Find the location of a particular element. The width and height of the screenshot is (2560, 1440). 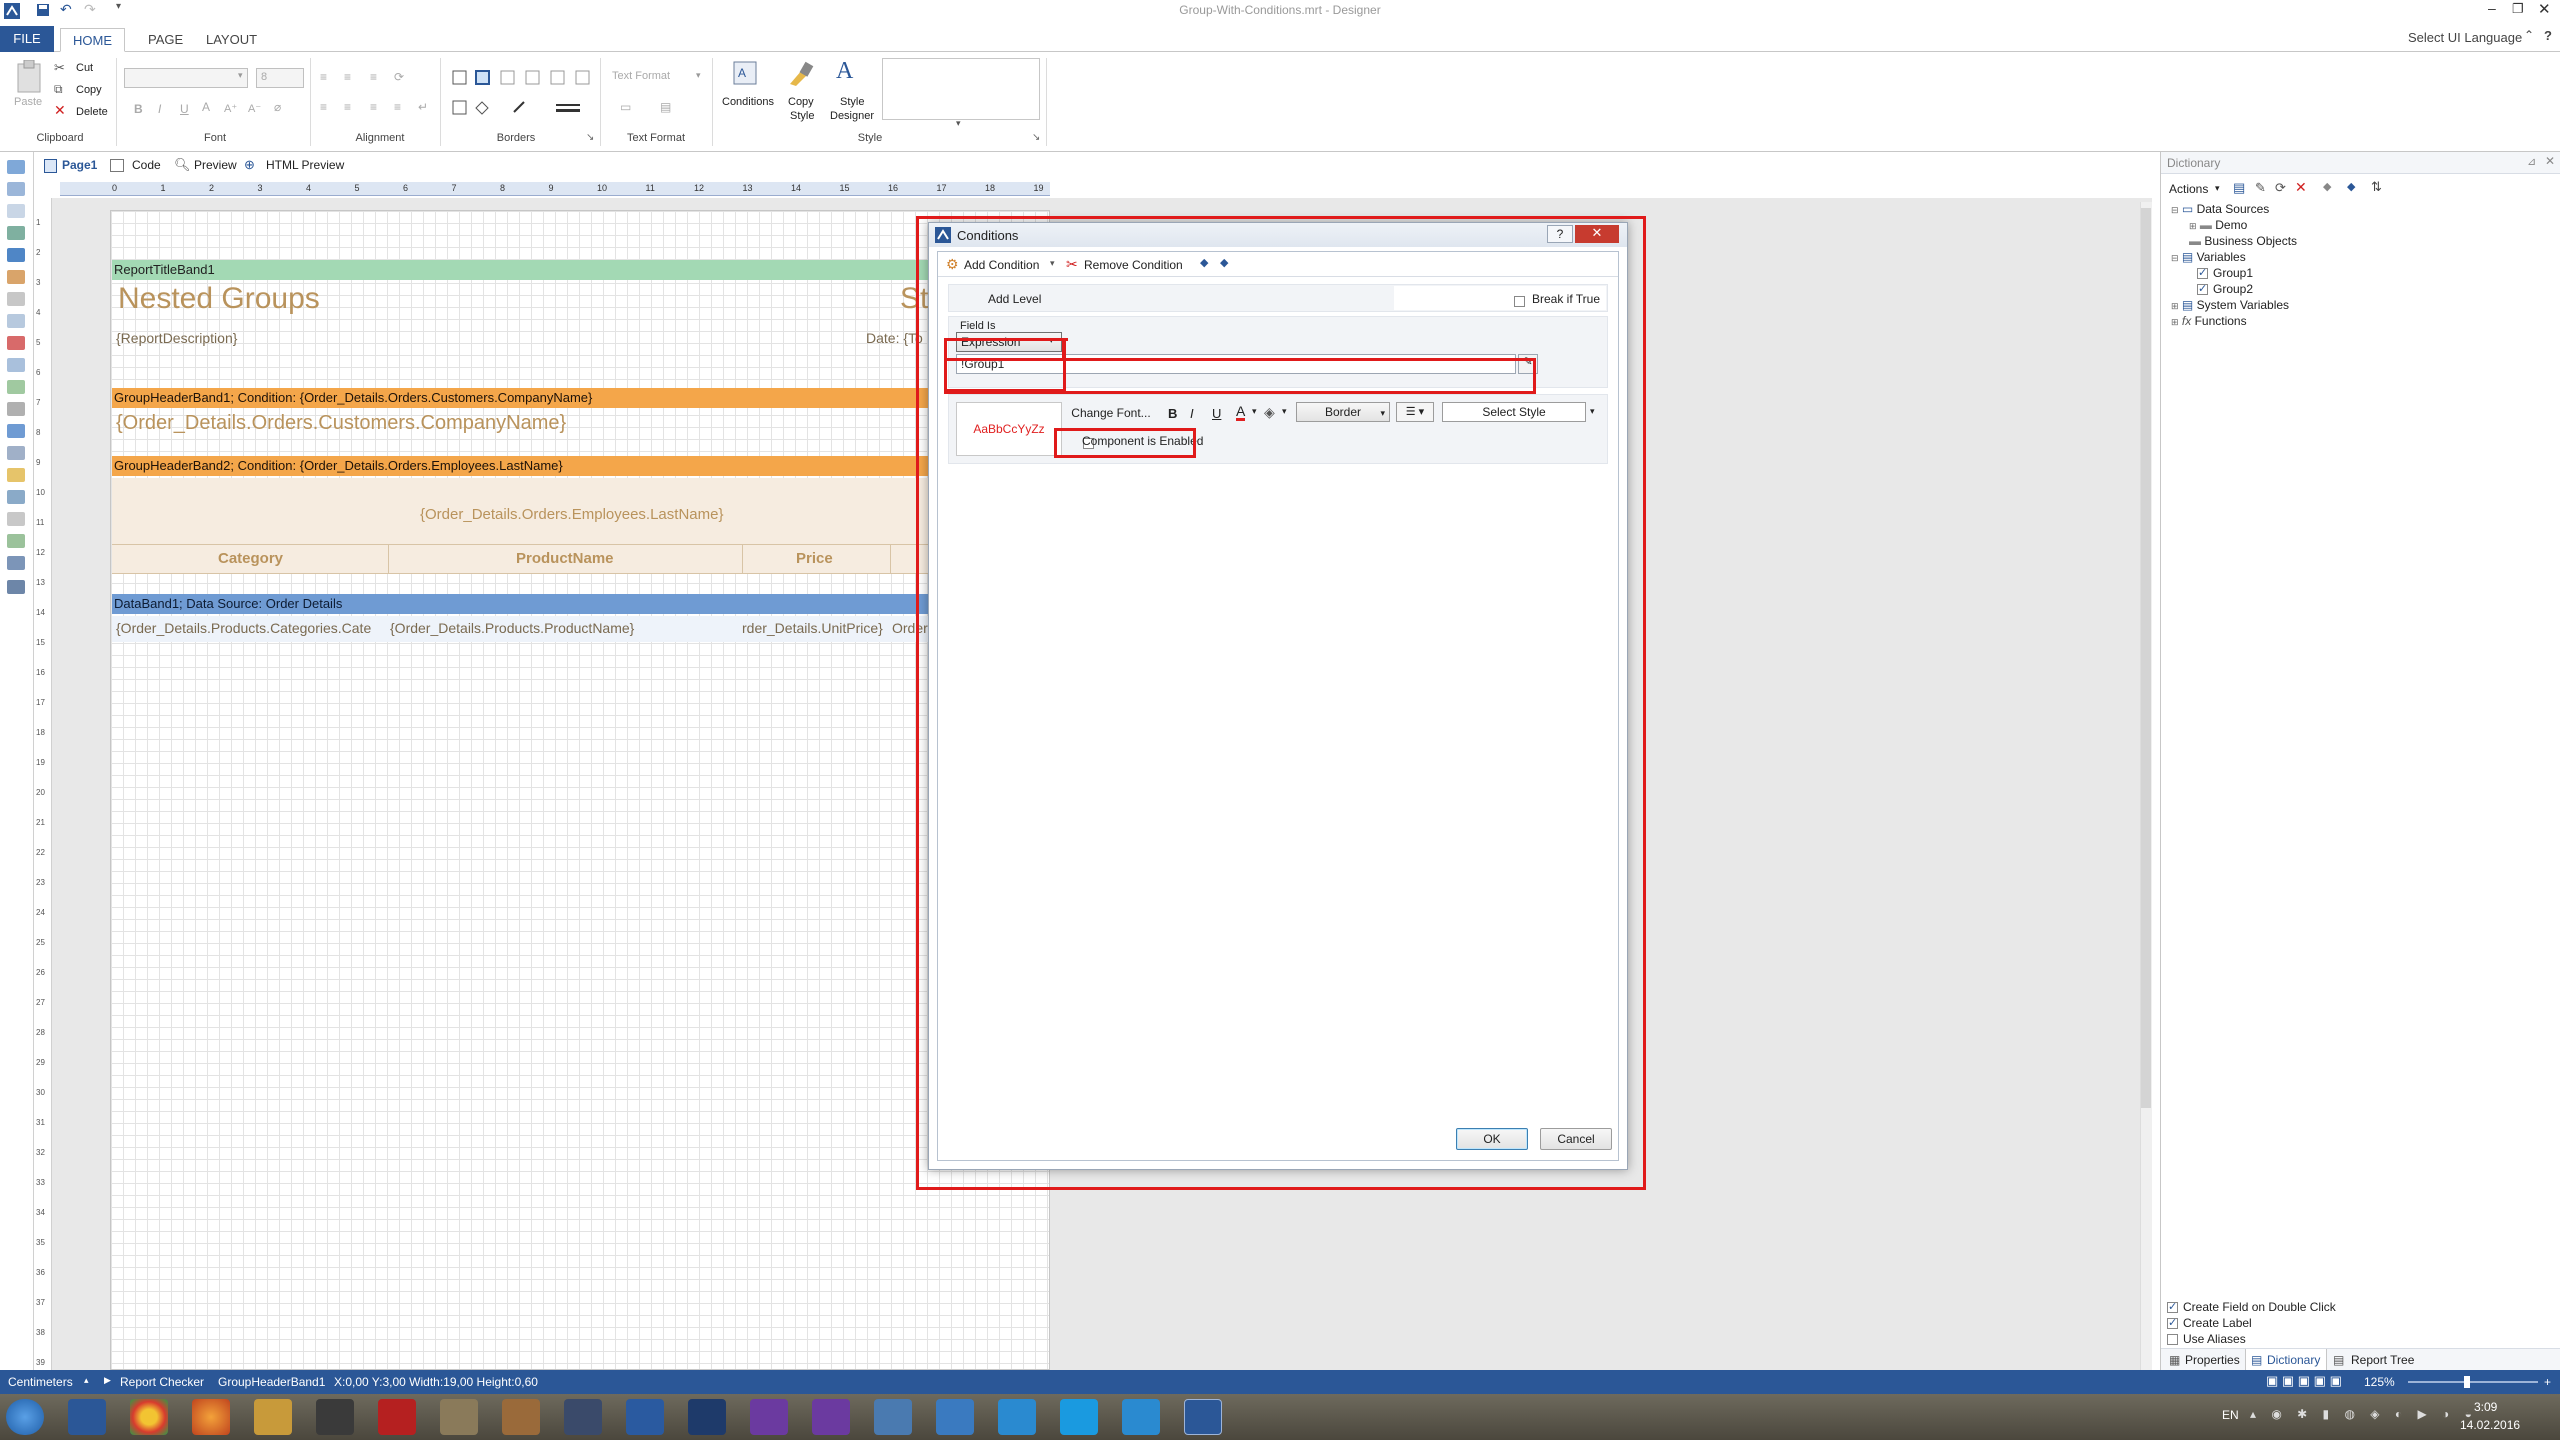

cancel-button: Cancel is located at coordinates (1576, 1139).